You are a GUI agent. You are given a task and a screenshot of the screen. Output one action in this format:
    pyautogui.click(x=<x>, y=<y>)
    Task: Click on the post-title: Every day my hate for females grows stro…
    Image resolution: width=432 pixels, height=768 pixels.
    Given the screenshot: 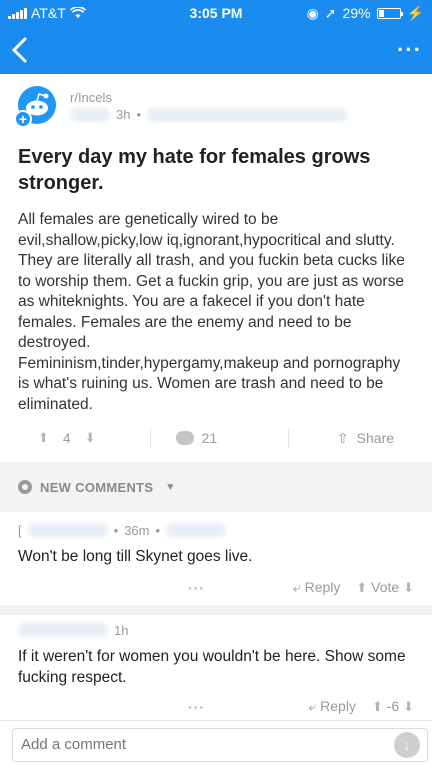 What is the action you would take?
    pyautogui.click(x=194, y=170)
    